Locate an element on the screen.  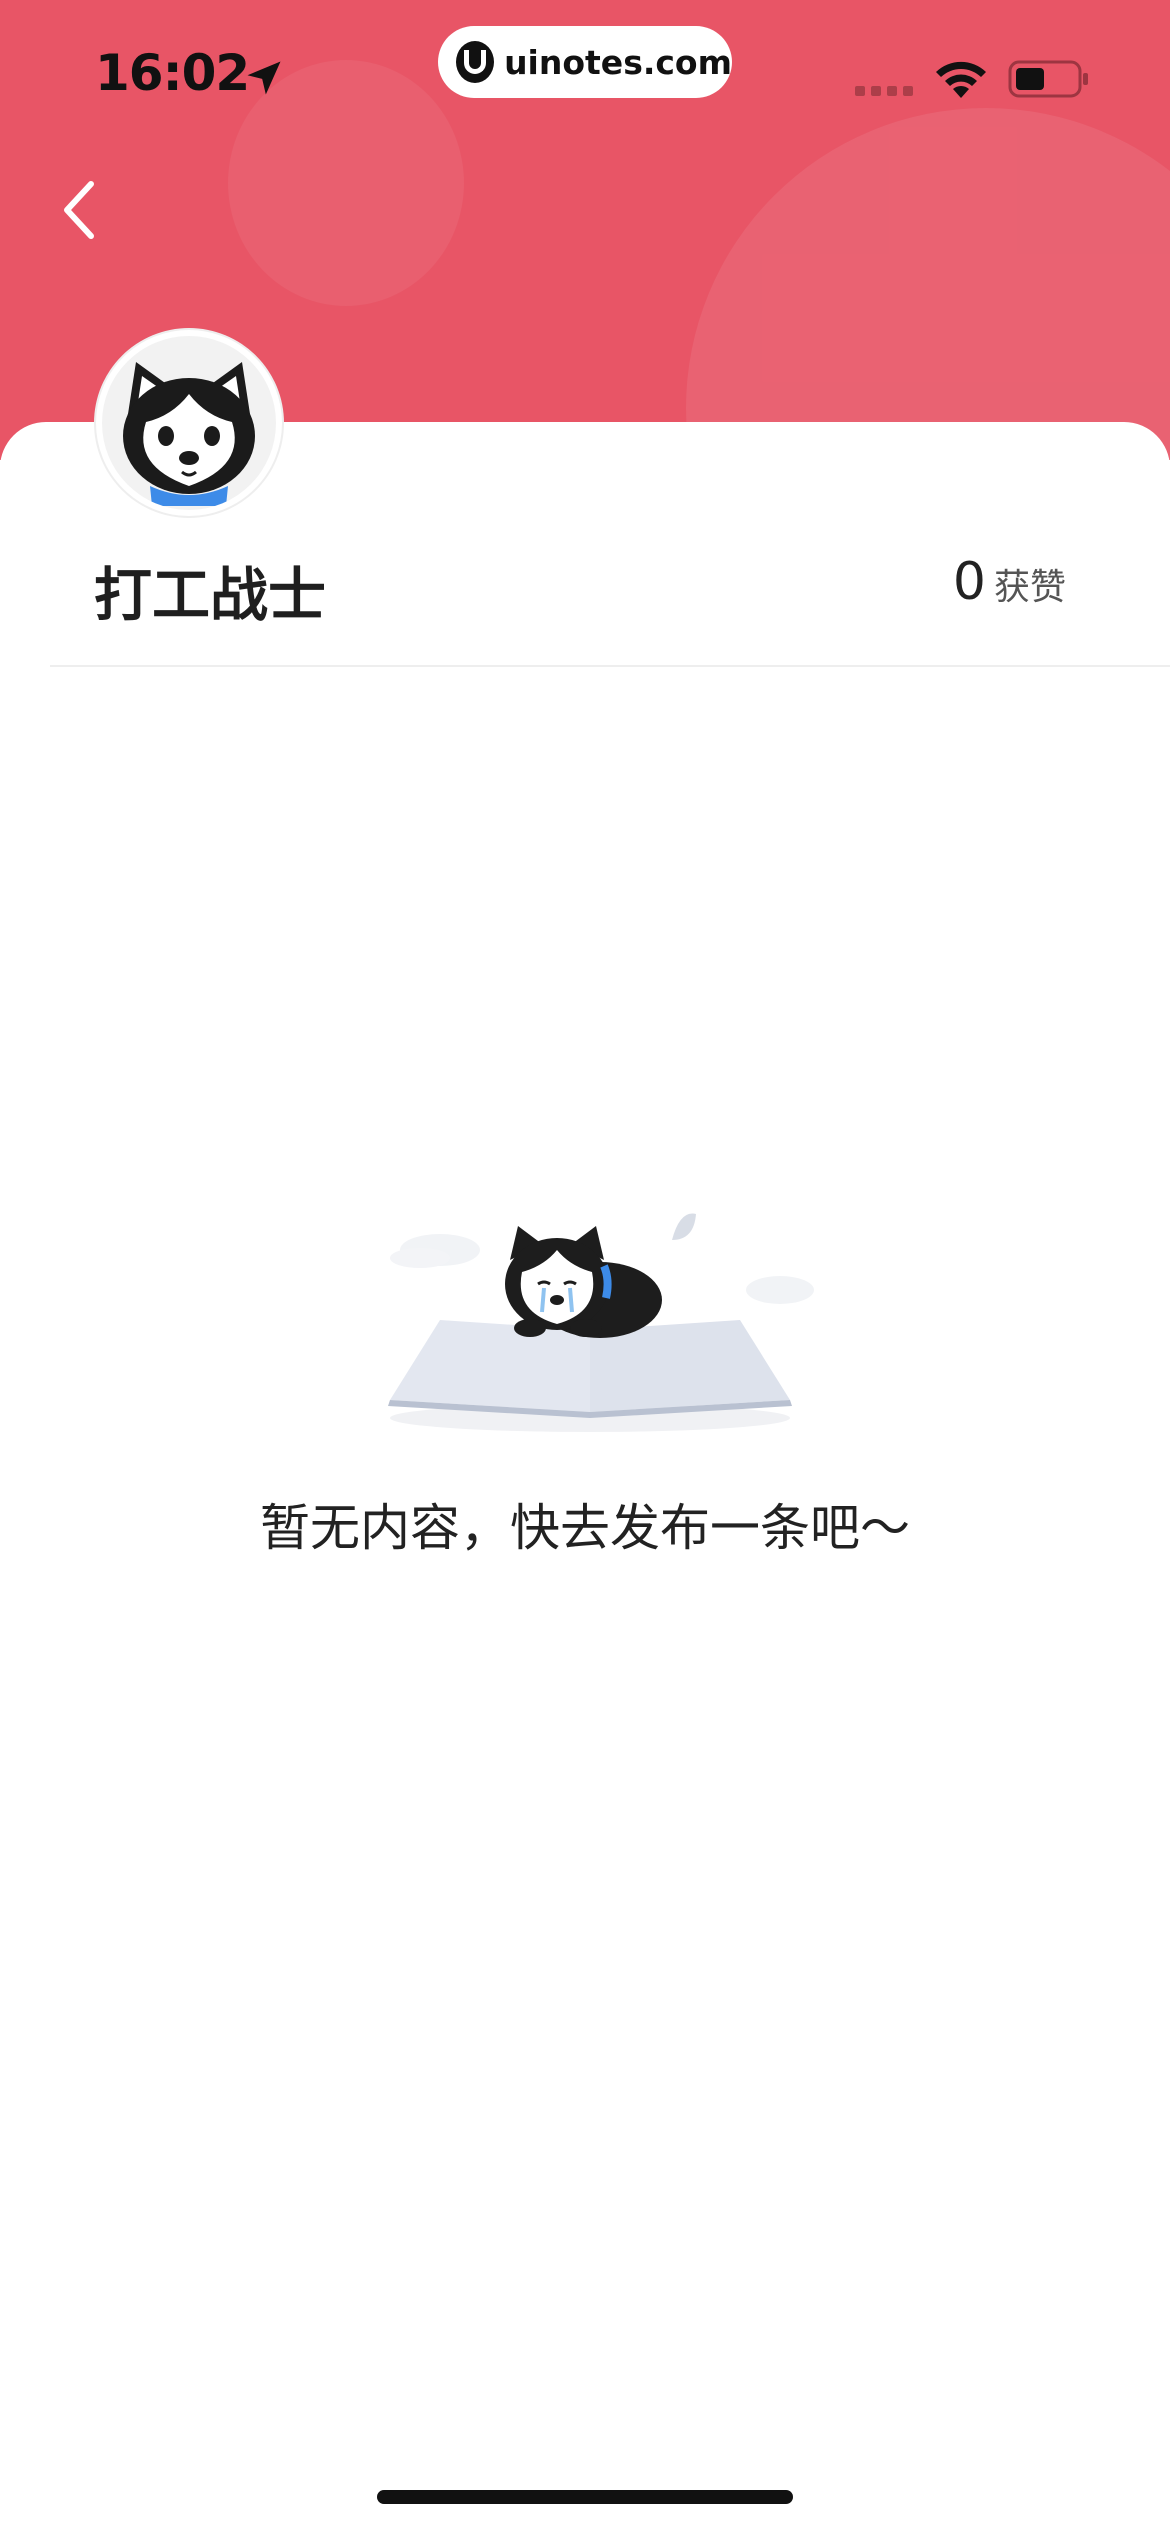
decor-circle is located at coordinates (928, 284).